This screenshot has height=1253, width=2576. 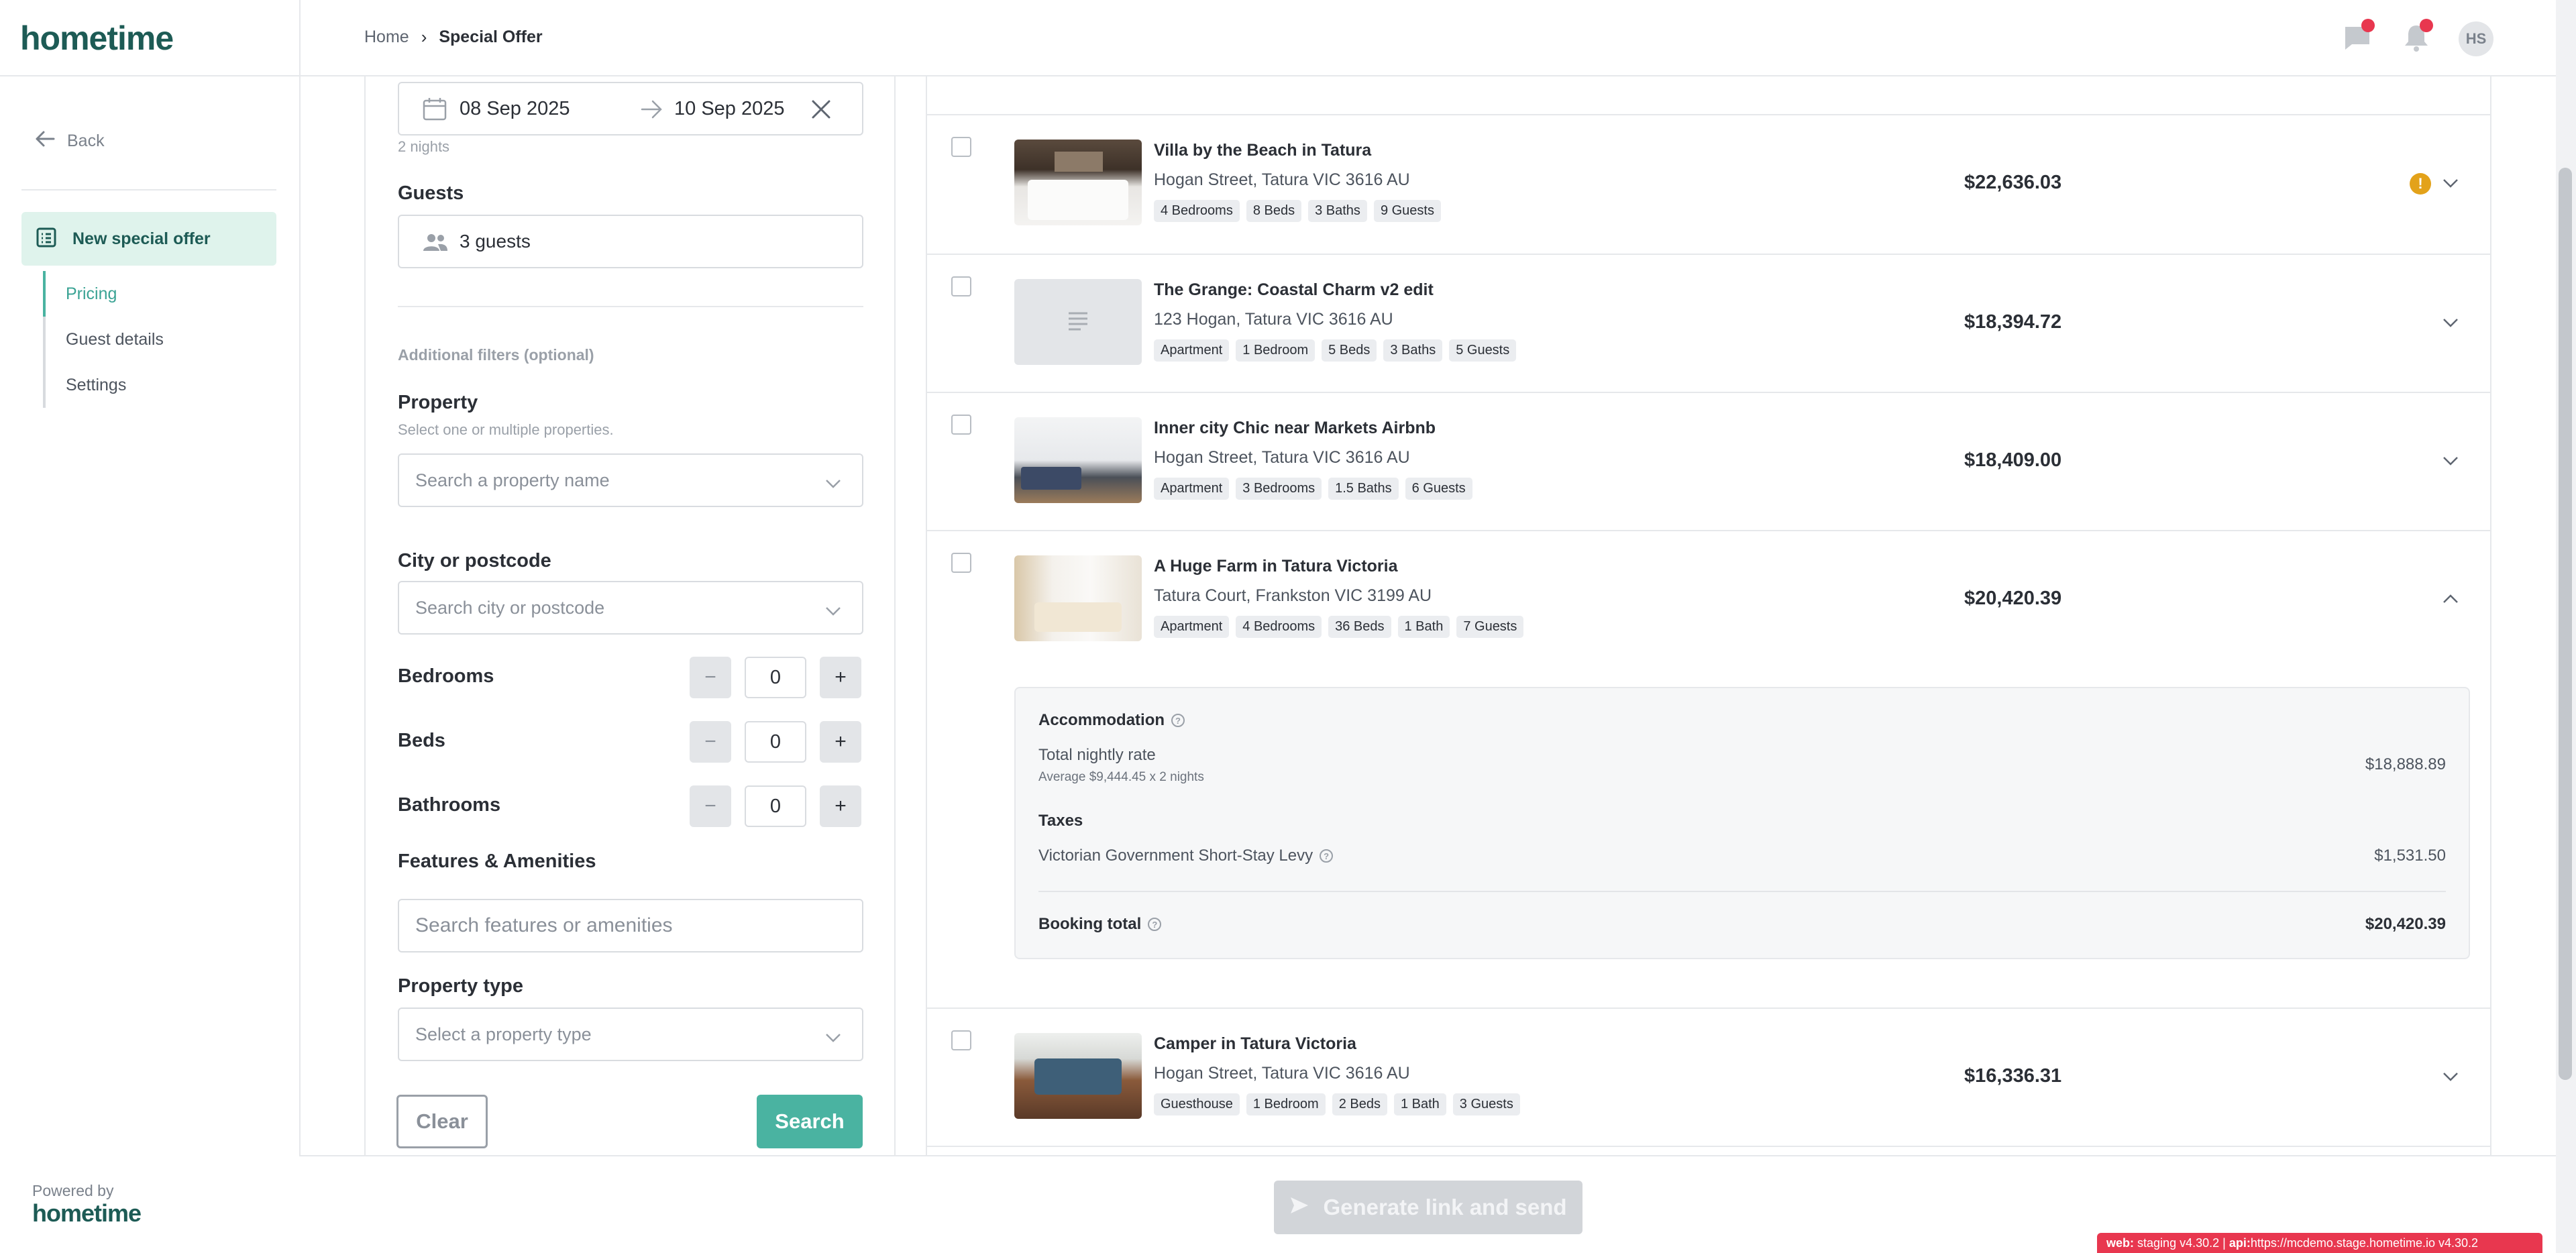 What do you see at coordinates (840, 806) in the screenshot?
I see `bathrooms-increment-button: +` at bounding box center [840, 806].